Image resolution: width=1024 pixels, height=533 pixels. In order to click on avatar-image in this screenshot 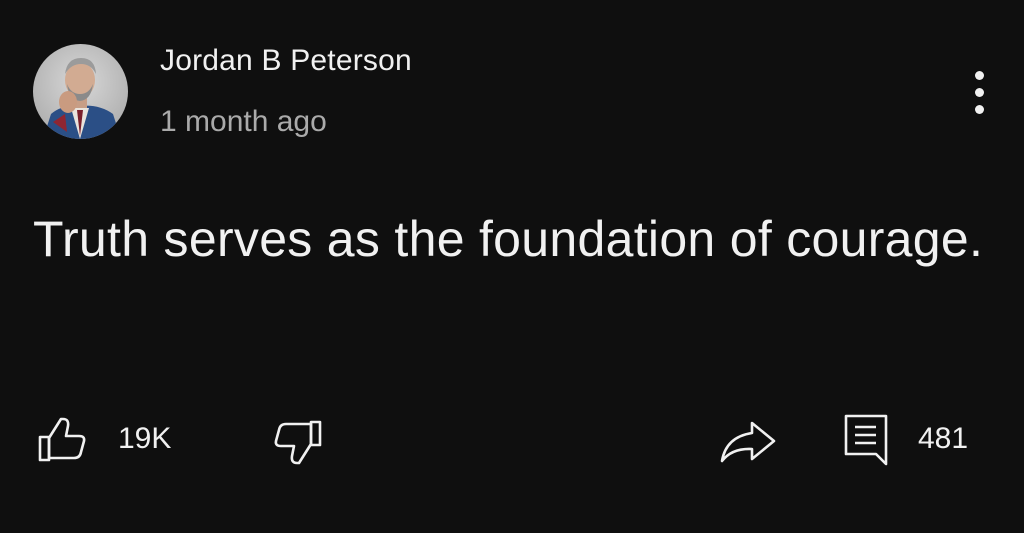, I will do `click(80, 91)`.